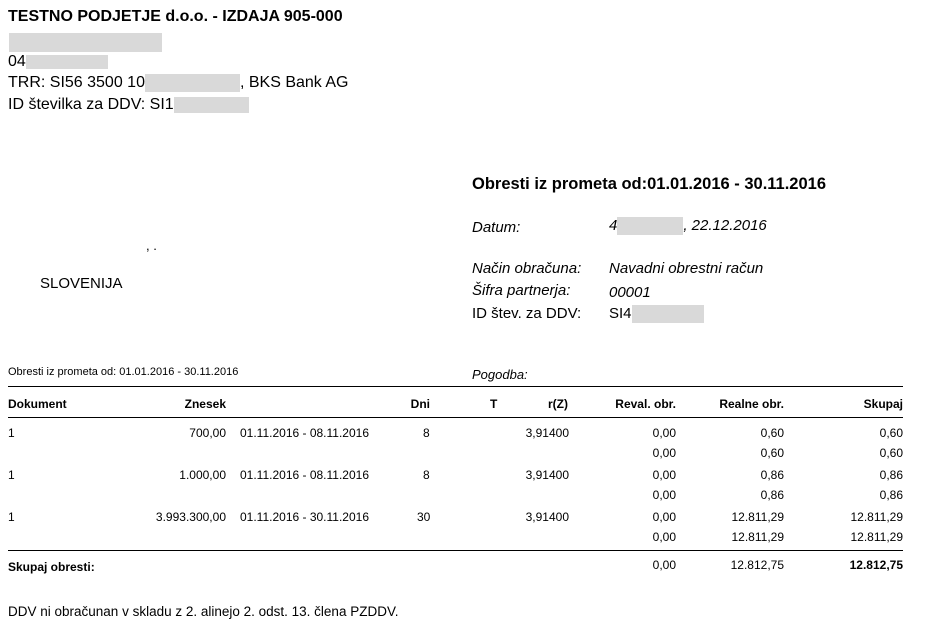 The height and width of the screenshot is (631, 928). What do you see at coordinates (664, 433) in the screenshot?
I see `row1-reval: 0,00` at bounding box center [664, 433].